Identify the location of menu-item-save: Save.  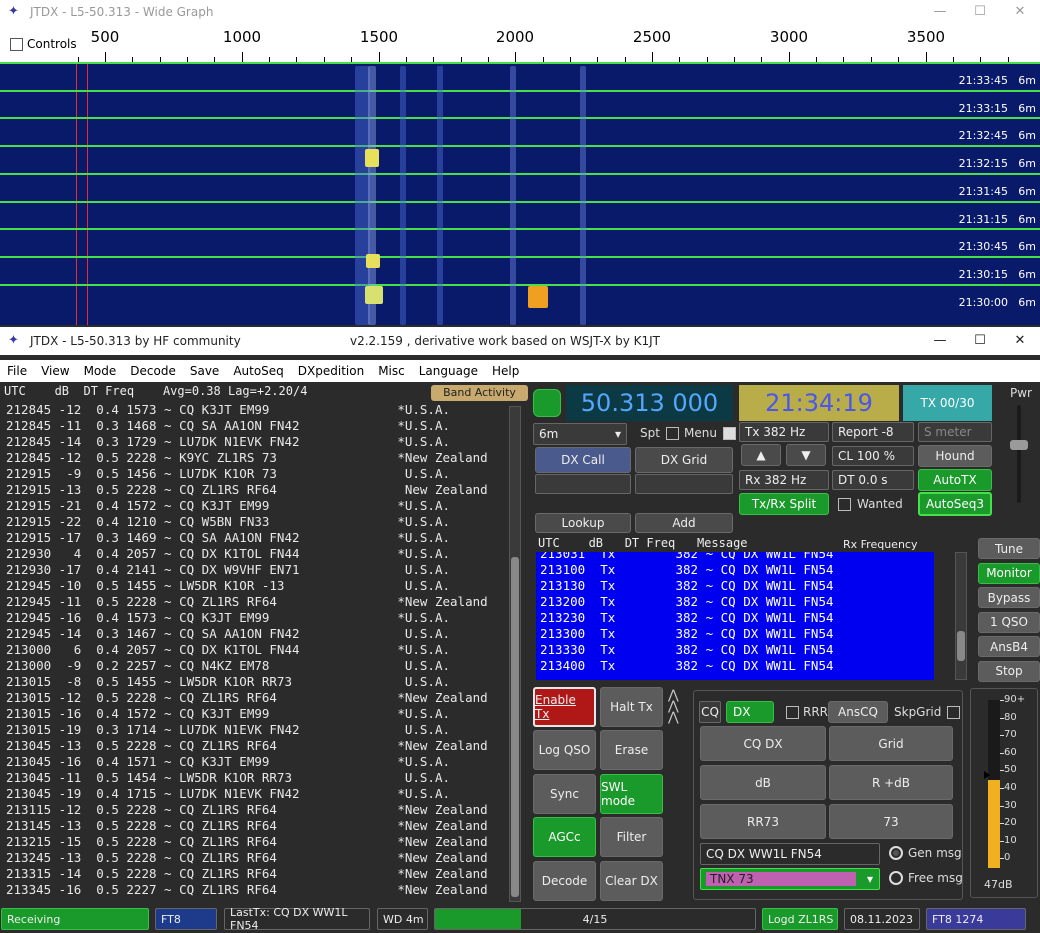
(204, 371).